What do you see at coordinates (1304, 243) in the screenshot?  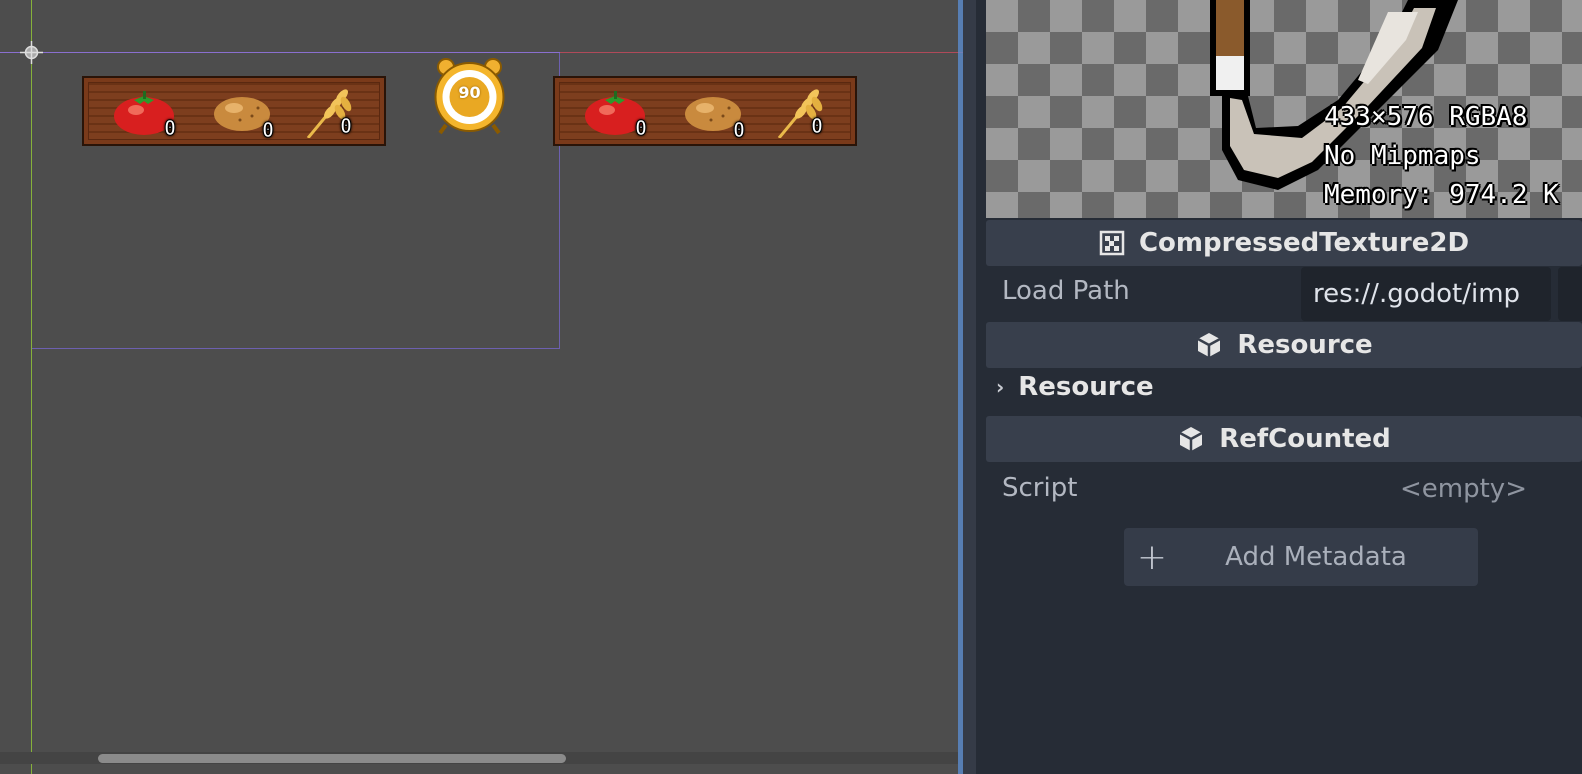 I see `class-header-label: CompressedTexture2D` at bounding box center [1304, 243].